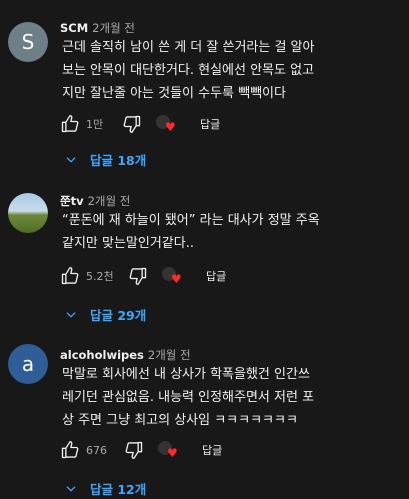 The height and width of the screenshot is (499, 409). I want to click on comment-header: 쭌tv 2개월 전, so click(95, 201).